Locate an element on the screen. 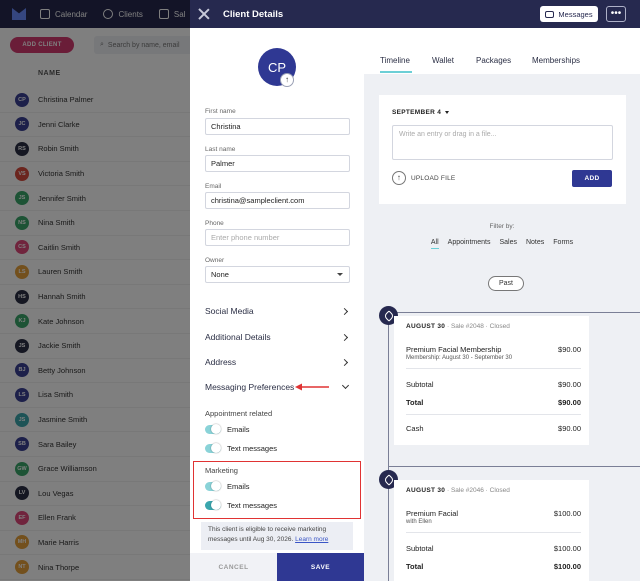 This screenshot has height=581, width=640. message-icon is located at coordinates (550, 14).